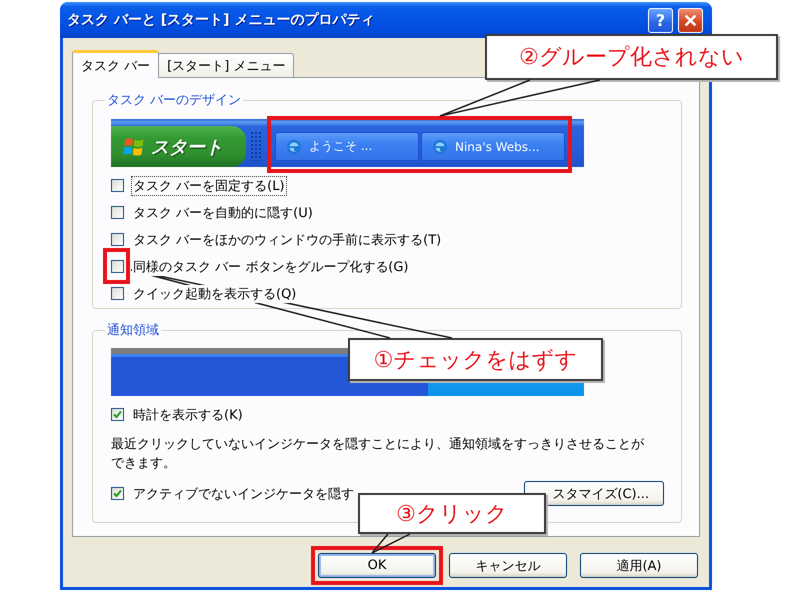 The width and height of the screenshot is (800, 600). I want to click on dialog-button: 適用(A), so click(639, 565).